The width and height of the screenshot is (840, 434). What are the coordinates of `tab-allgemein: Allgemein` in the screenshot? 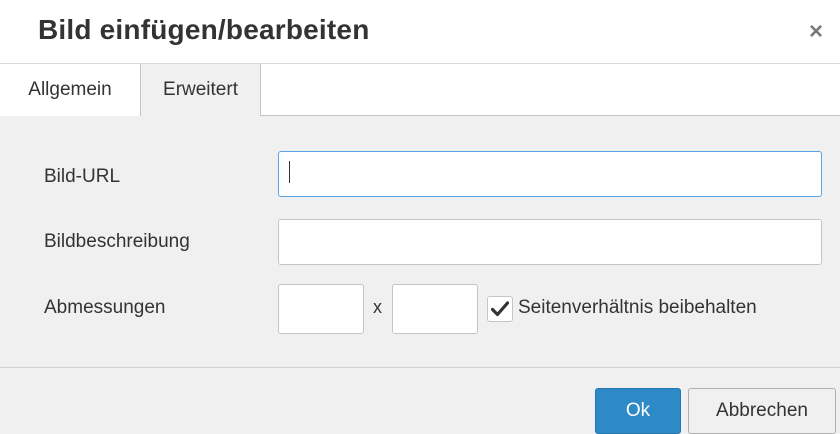 It's located at (70, 90).